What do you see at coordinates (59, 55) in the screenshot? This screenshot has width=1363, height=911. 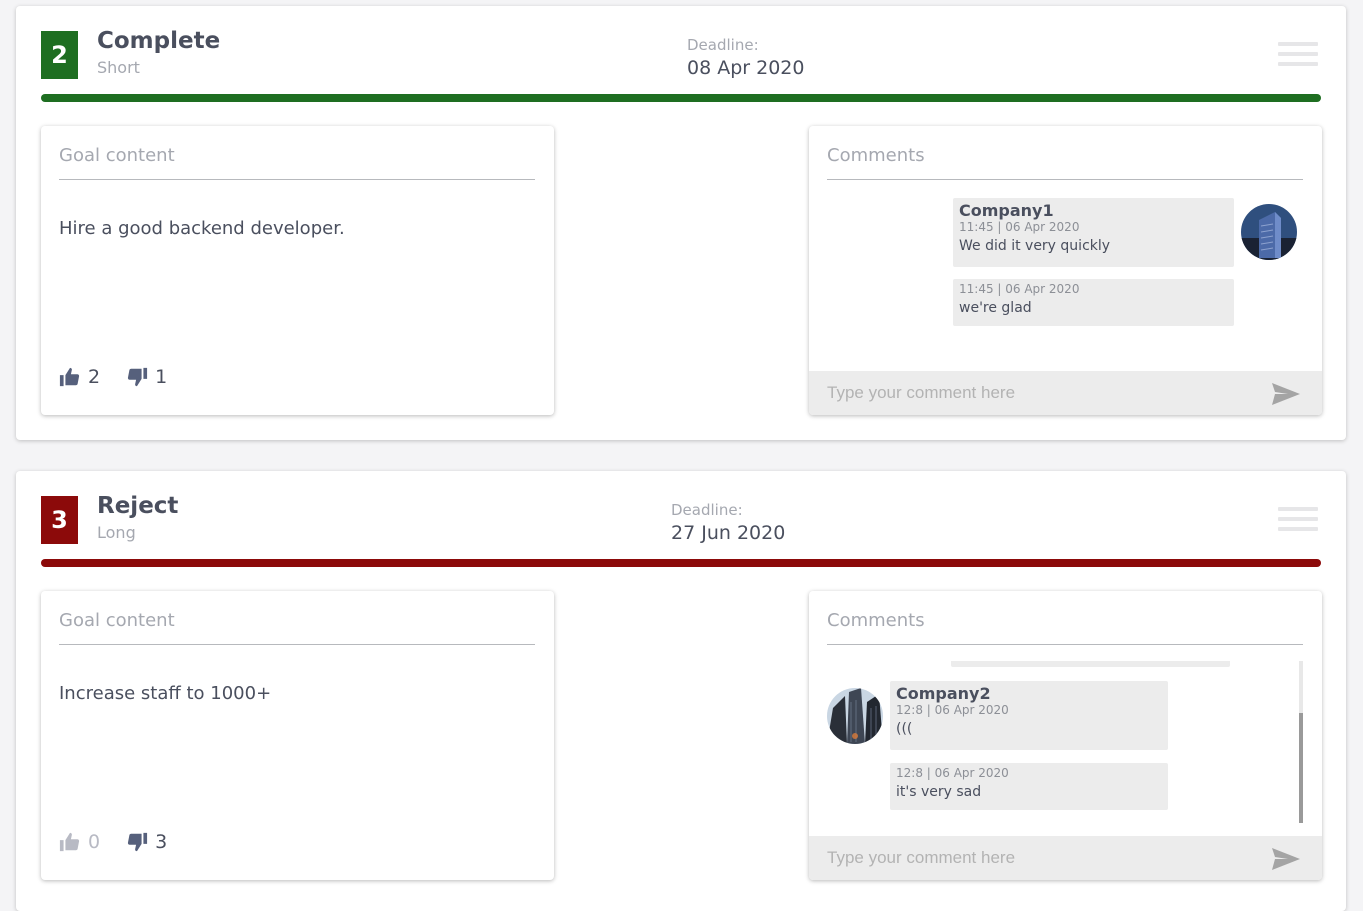 I see `goal-number-badge: 2` at bounding box center [59, 55].